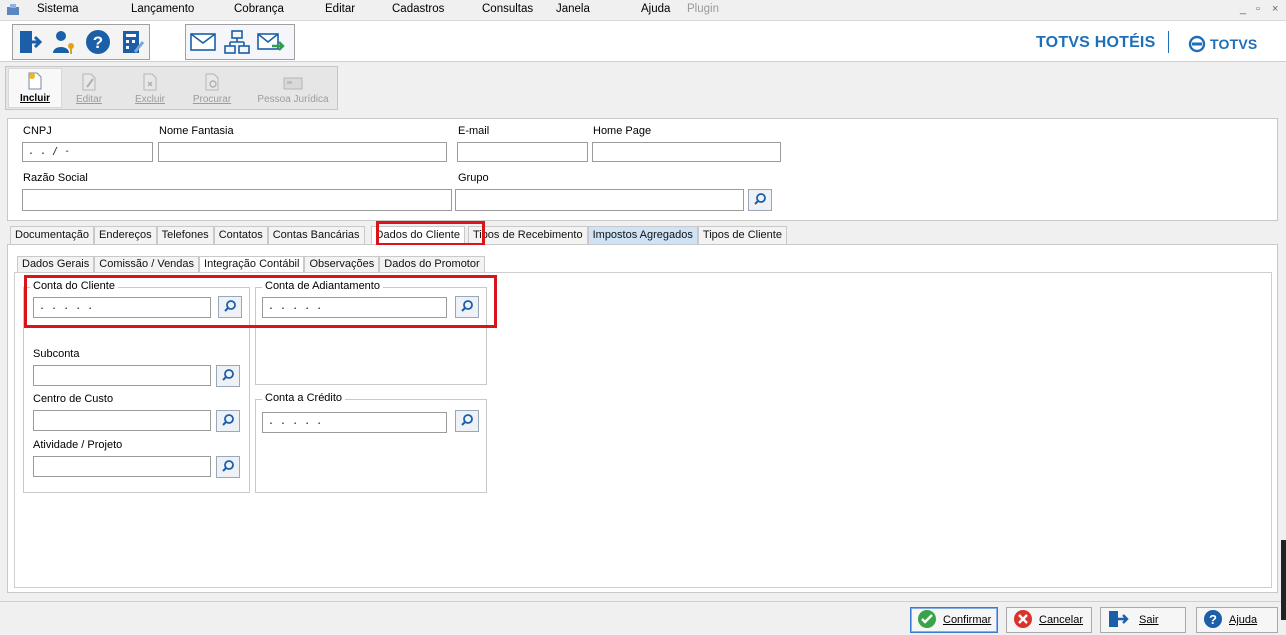 The image size is (1286, 635). I want to click on envelope-icon, so click(203, 42).